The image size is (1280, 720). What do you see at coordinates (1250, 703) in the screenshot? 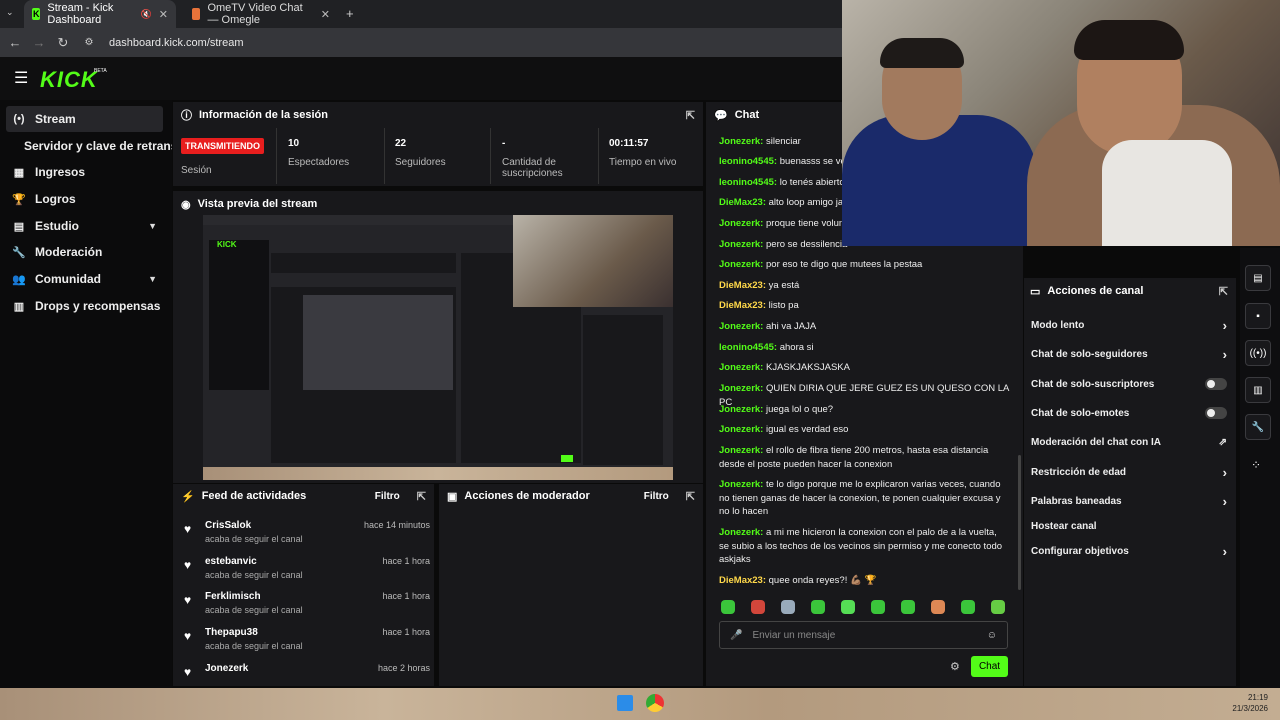
I see `system-clock: 21:19 21/3/2026` at bounding box center [1250, 703].